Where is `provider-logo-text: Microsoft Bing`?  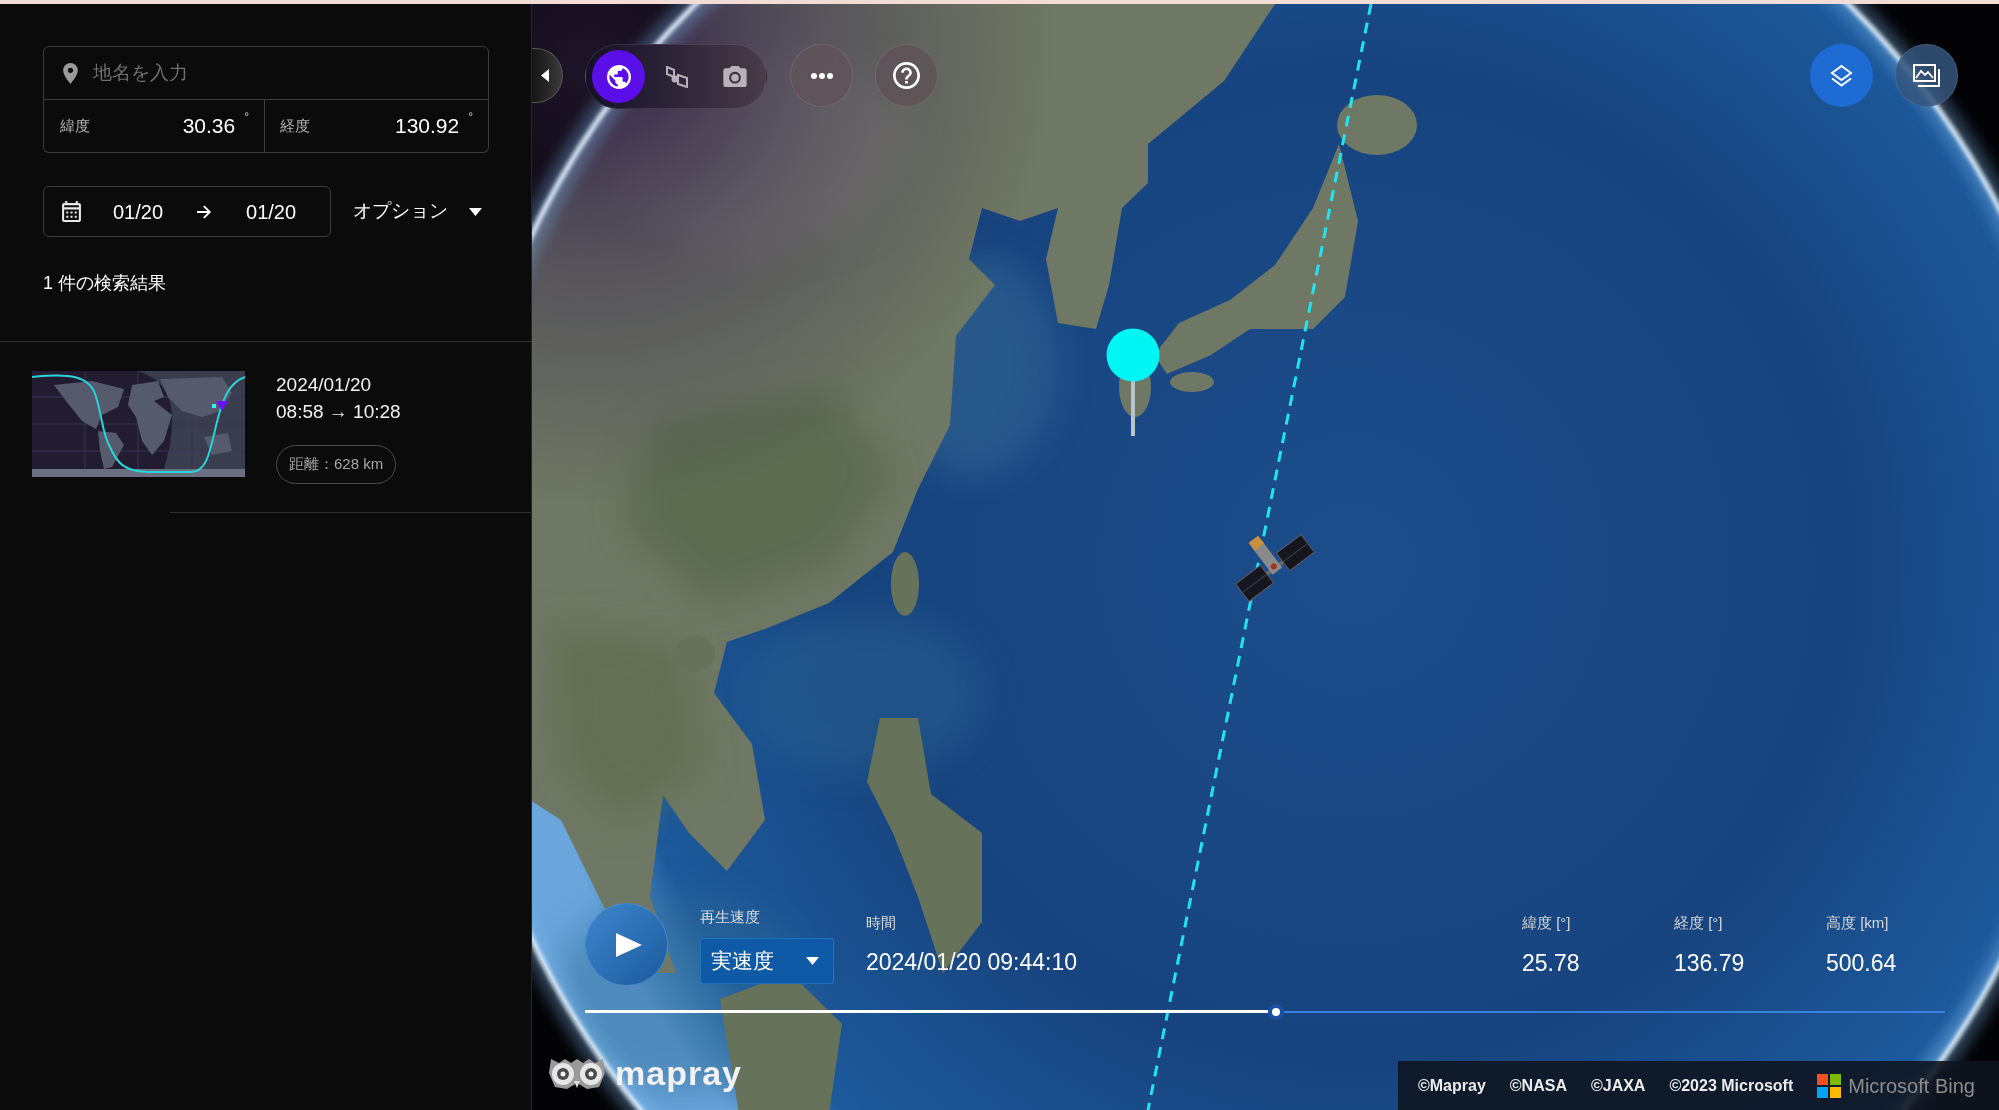 provider-logo-text: Microsoft Bing is located at coordinates (1911, 1086).